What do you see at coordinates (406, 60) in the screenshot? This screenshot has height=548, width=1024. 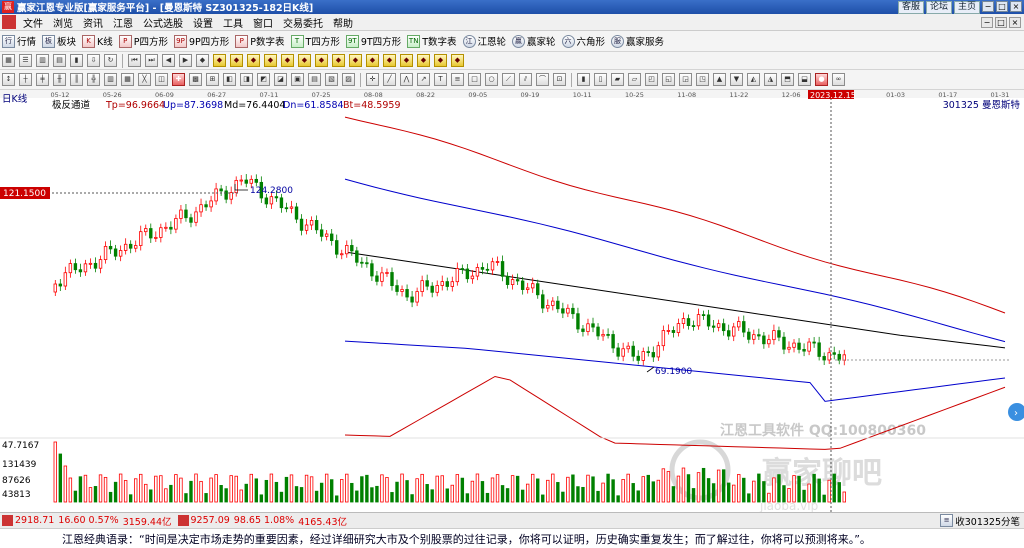 I see `diamond-icon-12: ◆` at bounding box center [406, 60].